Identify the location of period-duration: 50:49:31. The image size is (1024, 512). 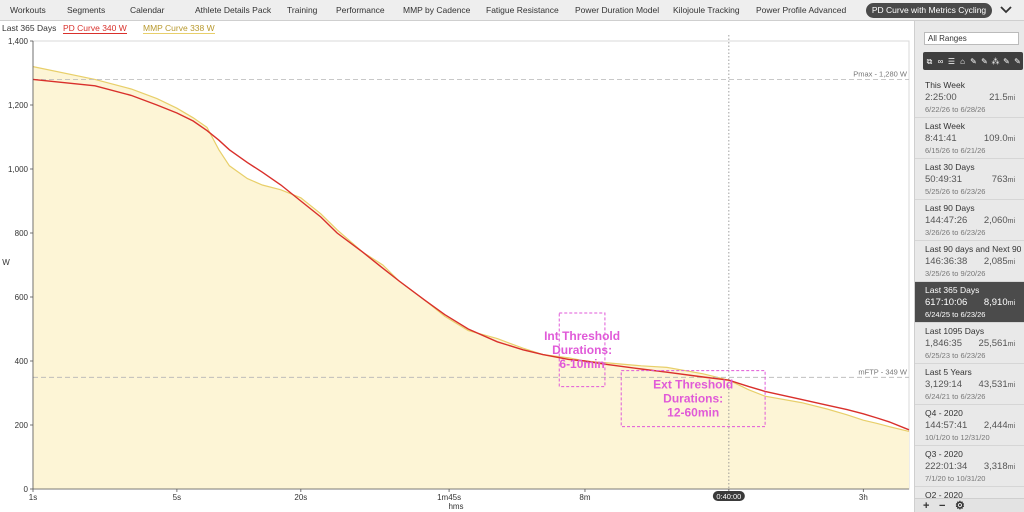
(943, 179).